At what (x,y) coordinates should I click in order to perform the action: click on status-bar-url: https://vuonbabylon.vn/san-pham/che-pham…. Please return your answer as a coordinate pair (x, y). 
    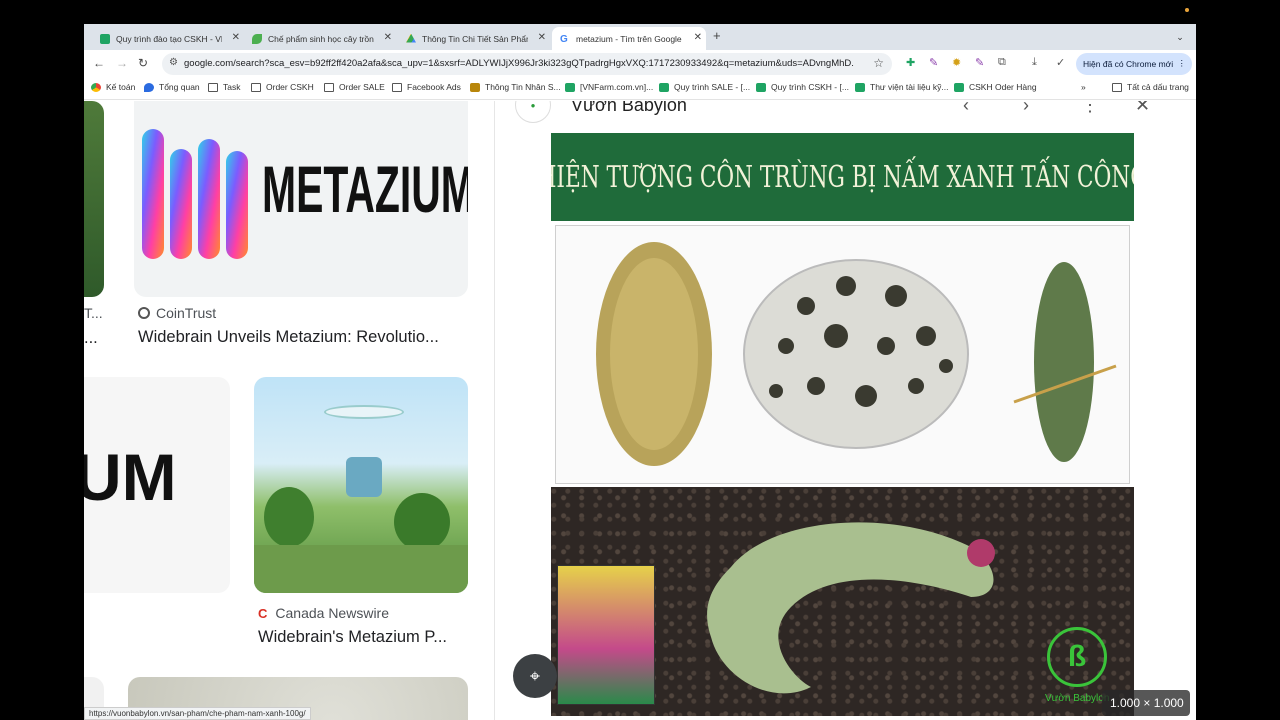
    Looking at the image, I should click on (197, 713).